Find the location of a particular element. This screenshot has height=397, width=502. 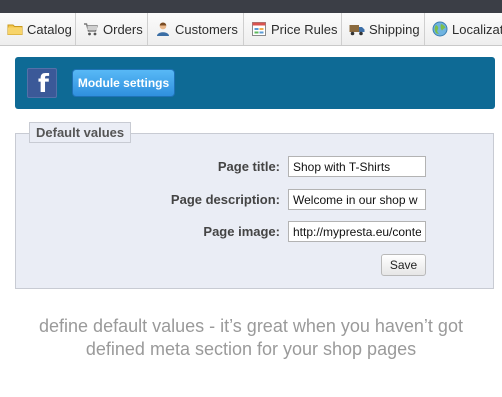

facebook-icon: f is located at coordinates (42, 83).